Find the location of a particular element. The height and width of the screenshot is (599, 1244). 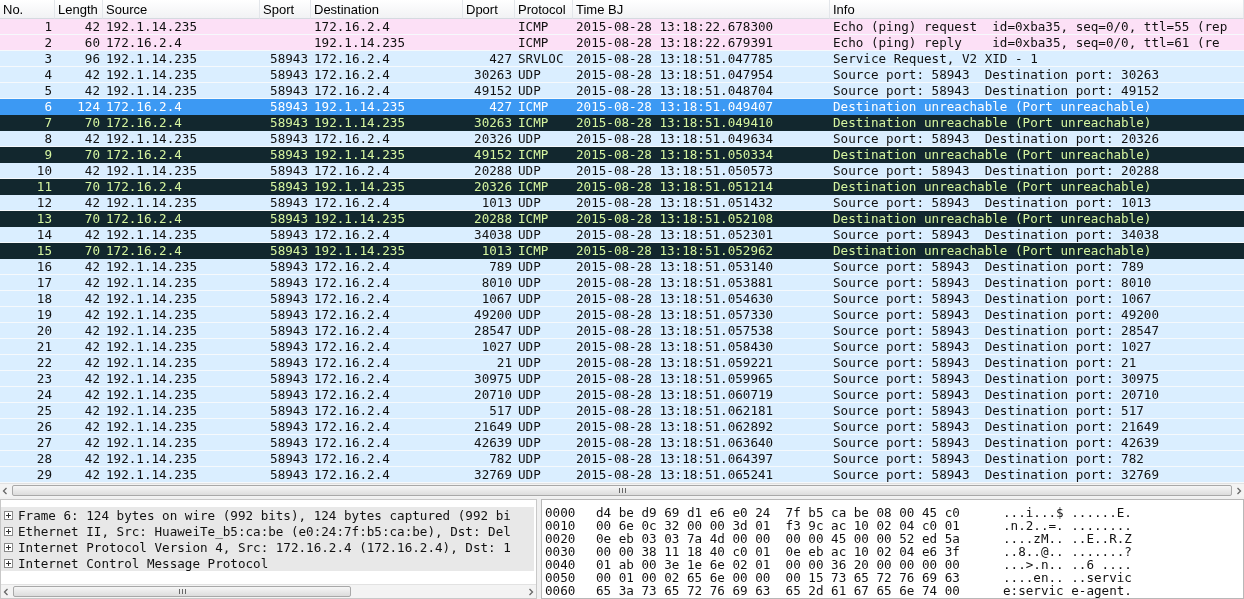

table-cell-text: Source port: 58943 Destination port: 1013 is located at coordinates (992, 202).